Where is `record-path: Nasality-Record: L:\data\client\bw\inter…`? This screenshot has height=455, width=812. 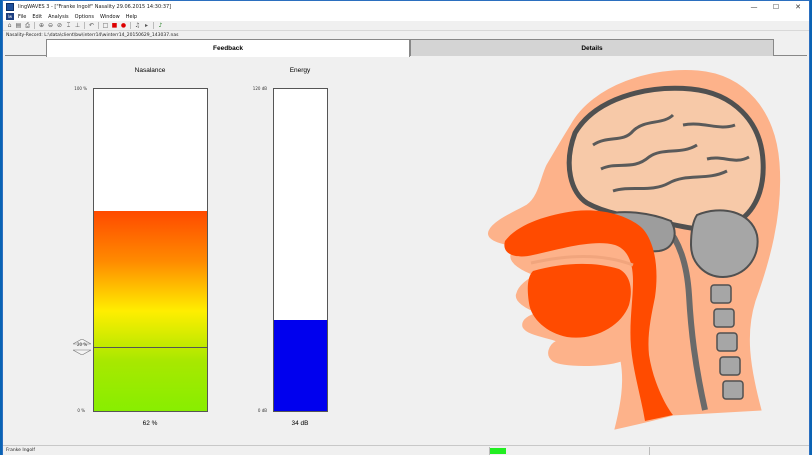 record-path: Nasality-Record: L:\data\client\bw\inter… is located at coordinates (406, 35).